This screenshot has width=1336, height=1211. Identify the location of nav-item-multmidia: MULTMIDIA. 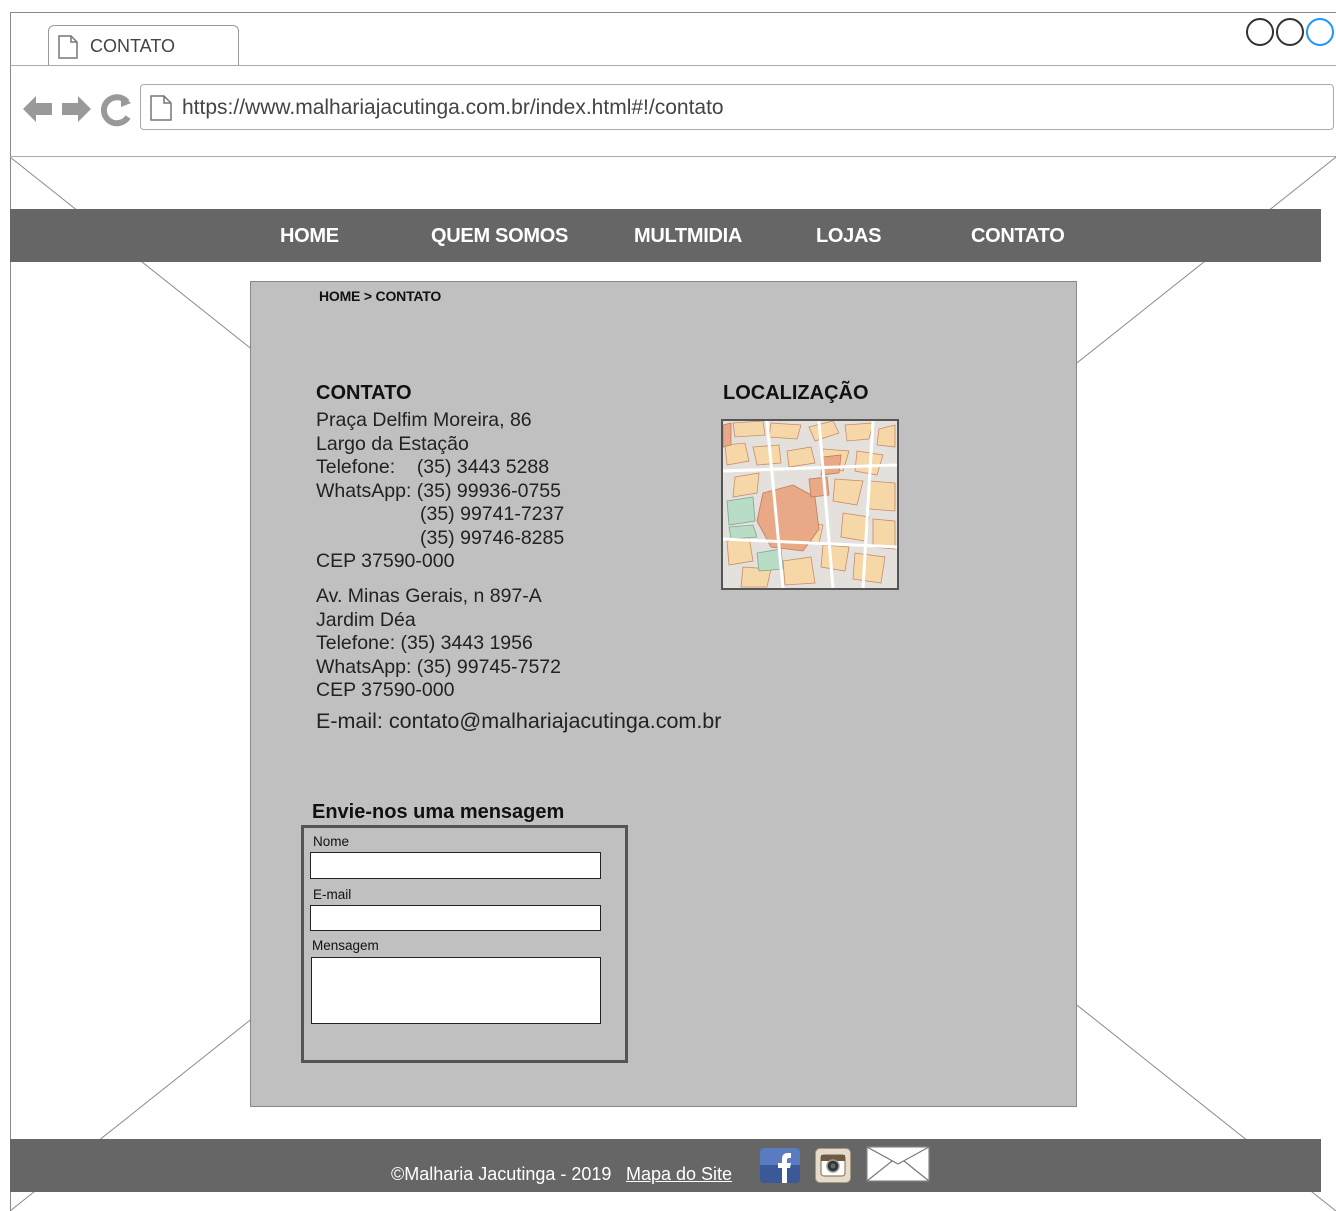
(688, 236).